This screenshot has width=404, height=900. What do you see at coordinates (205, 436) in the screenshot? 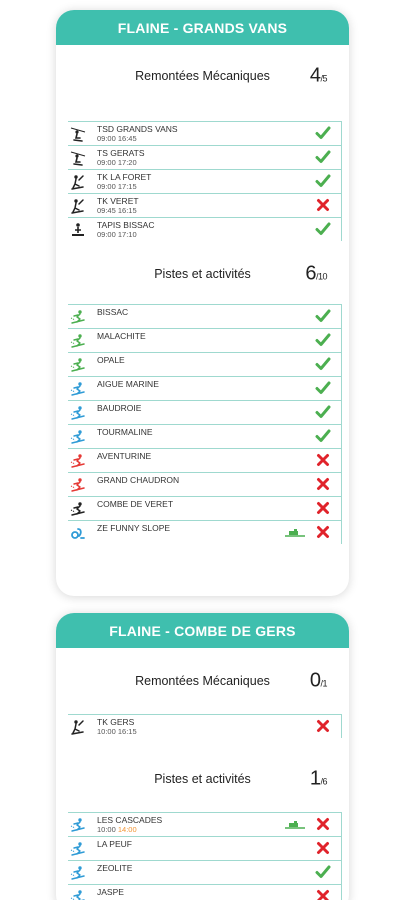
I see `slope-row: TOURMALINE` at bounding box center [205, 436].